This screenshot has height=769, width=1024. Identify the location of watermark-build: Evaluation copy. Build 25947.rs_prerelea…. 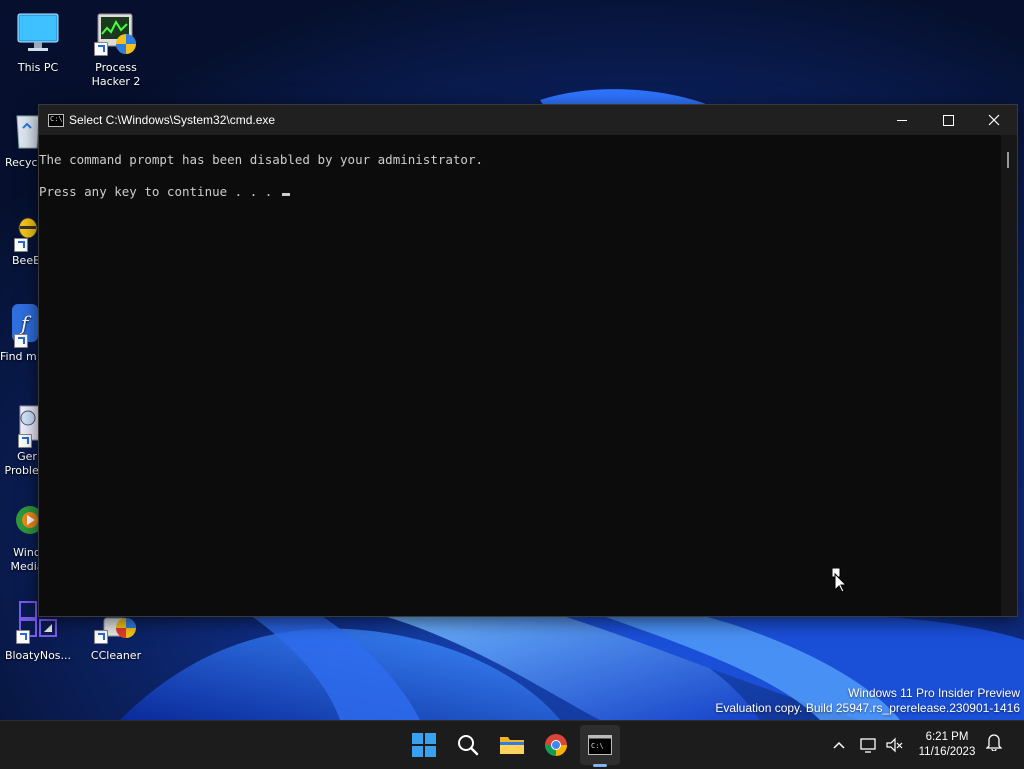
(867, 708).